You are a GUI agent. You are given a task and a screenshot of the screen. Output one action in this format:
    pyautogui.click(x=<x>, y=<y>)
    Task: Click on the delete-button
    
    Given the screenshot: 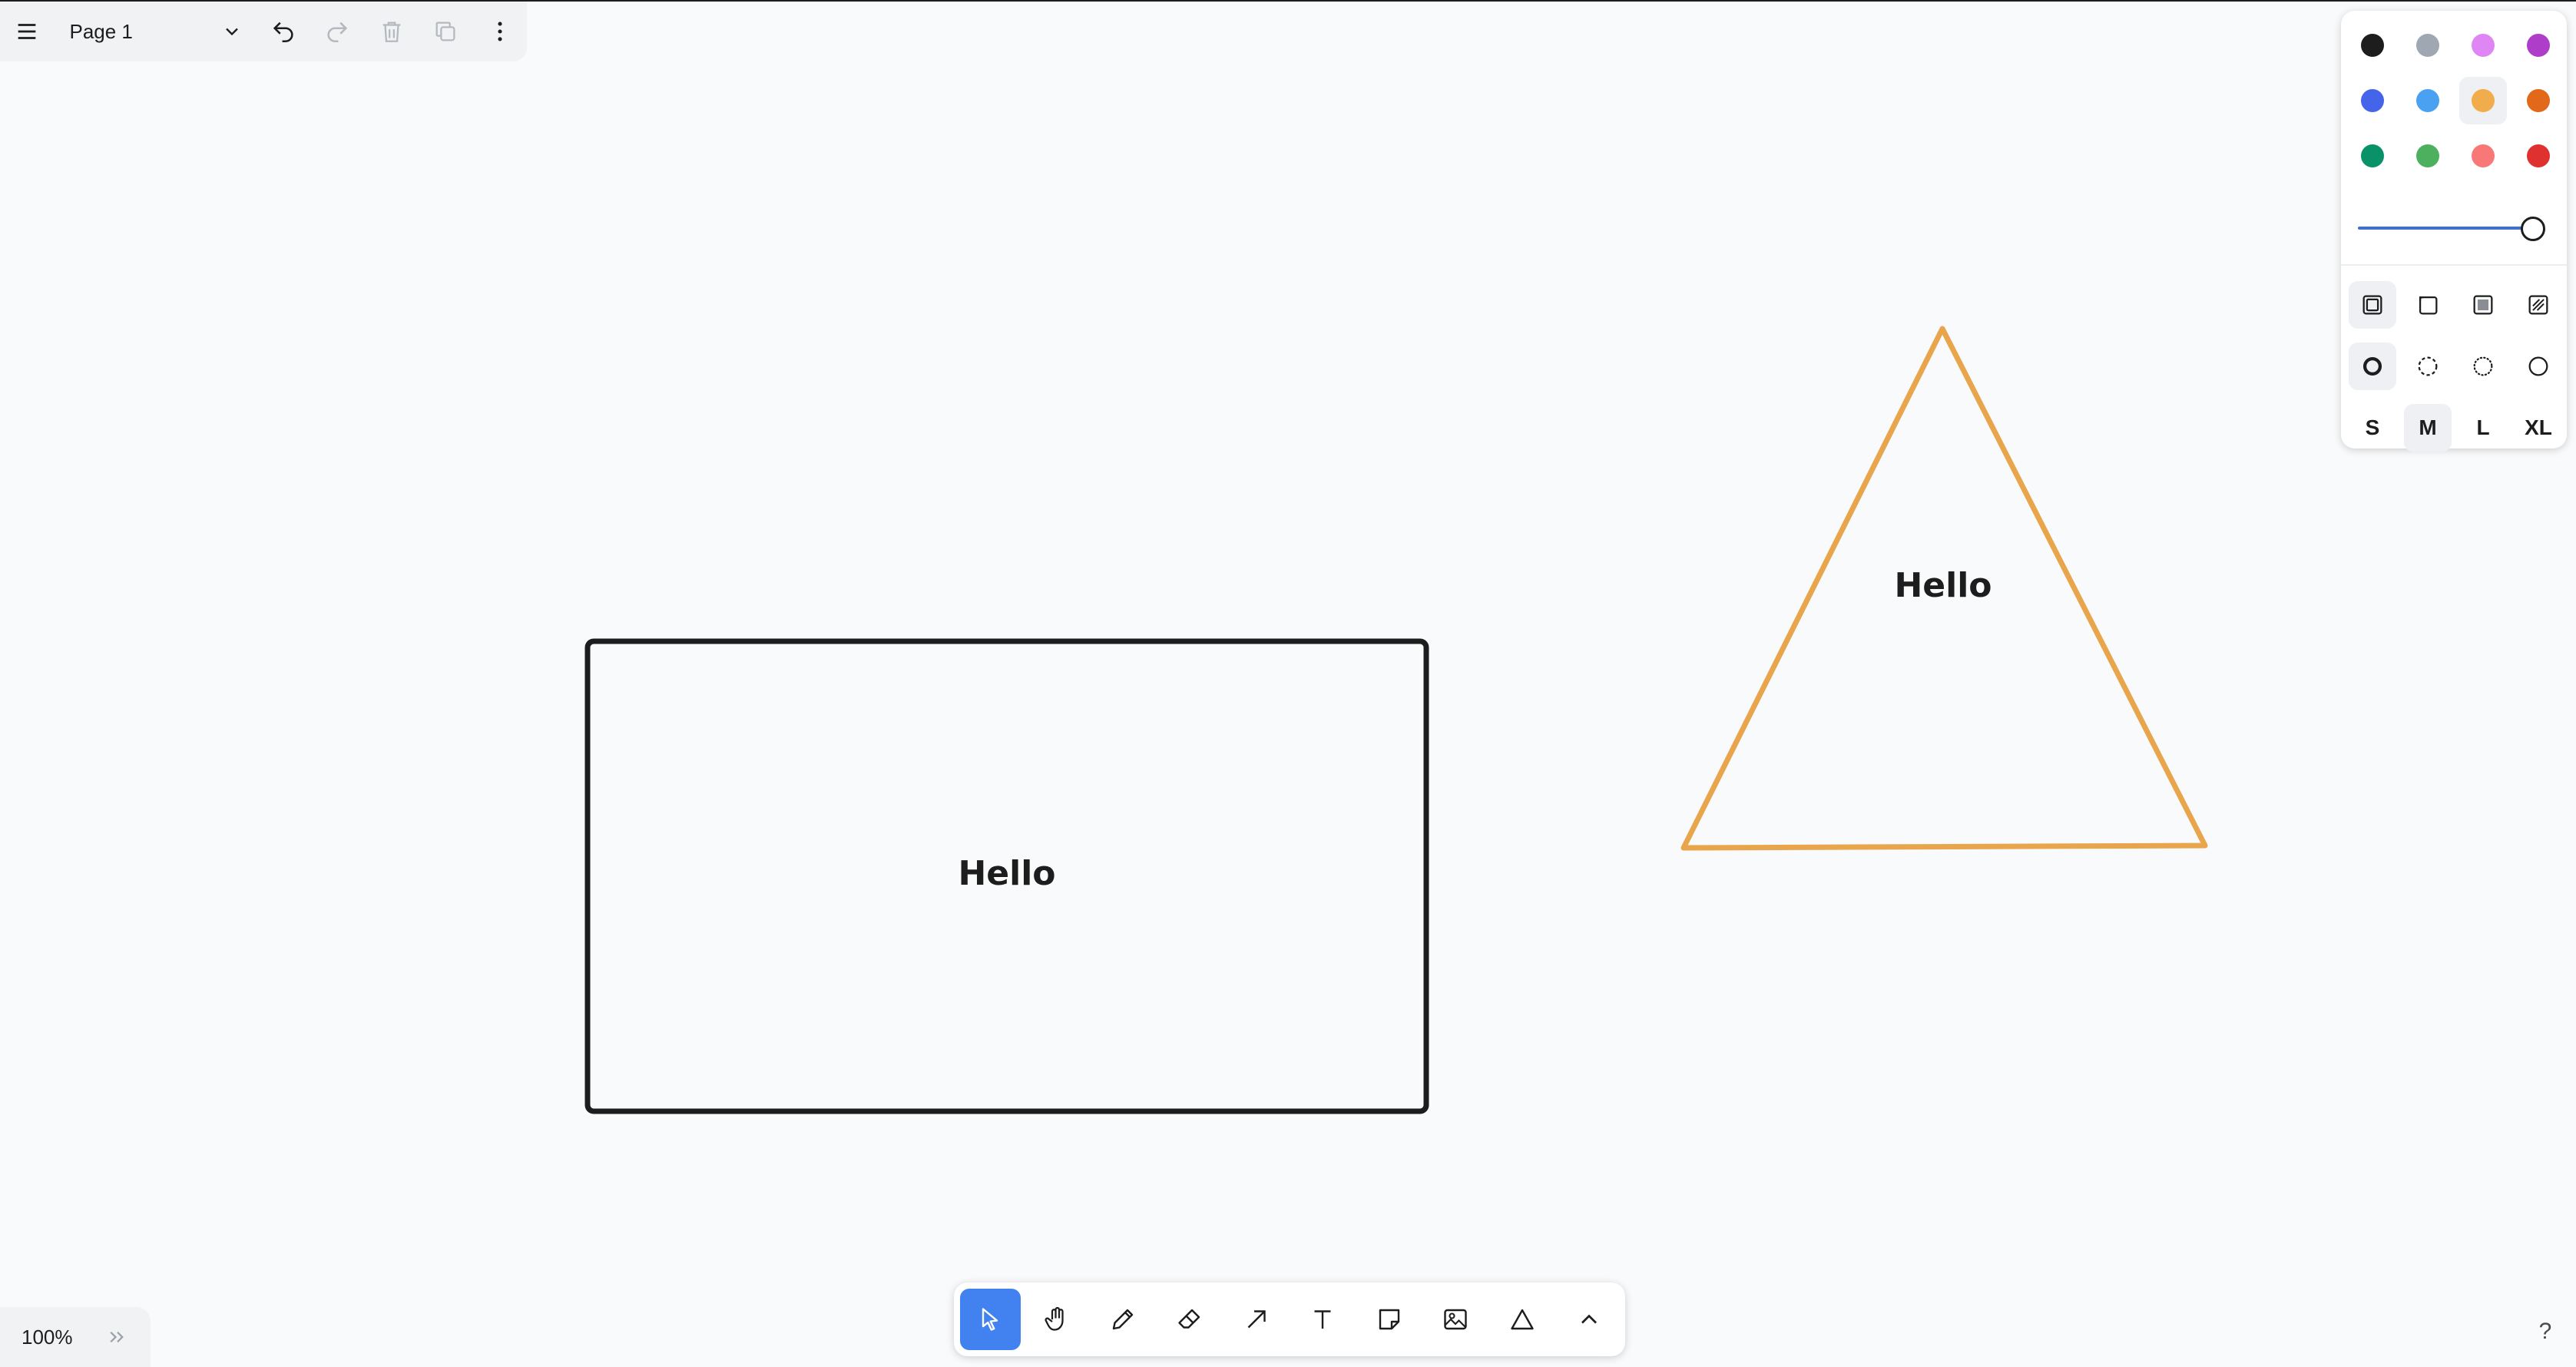 What is the action you would take?
    pyautogui.click(x=392, y=31)
    